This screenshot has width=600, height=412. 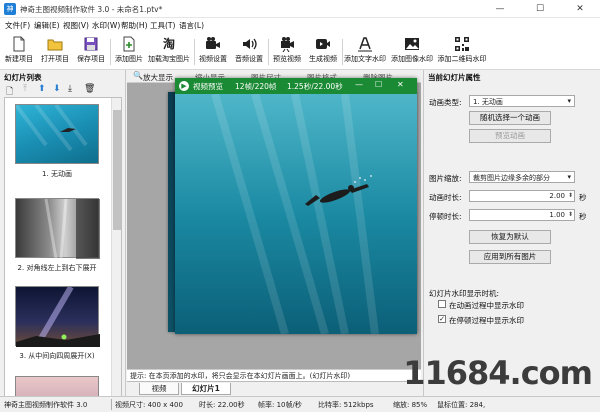 I want to click on move-down-icon: ⬇, so click(x=57, y=89).